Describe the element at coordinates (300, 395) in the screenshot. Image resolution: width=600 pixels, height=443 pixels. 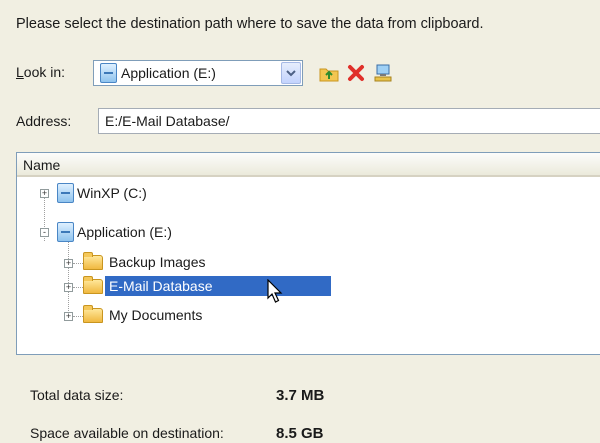
I see `total-data-size-value: 3.7 MB` at that location.